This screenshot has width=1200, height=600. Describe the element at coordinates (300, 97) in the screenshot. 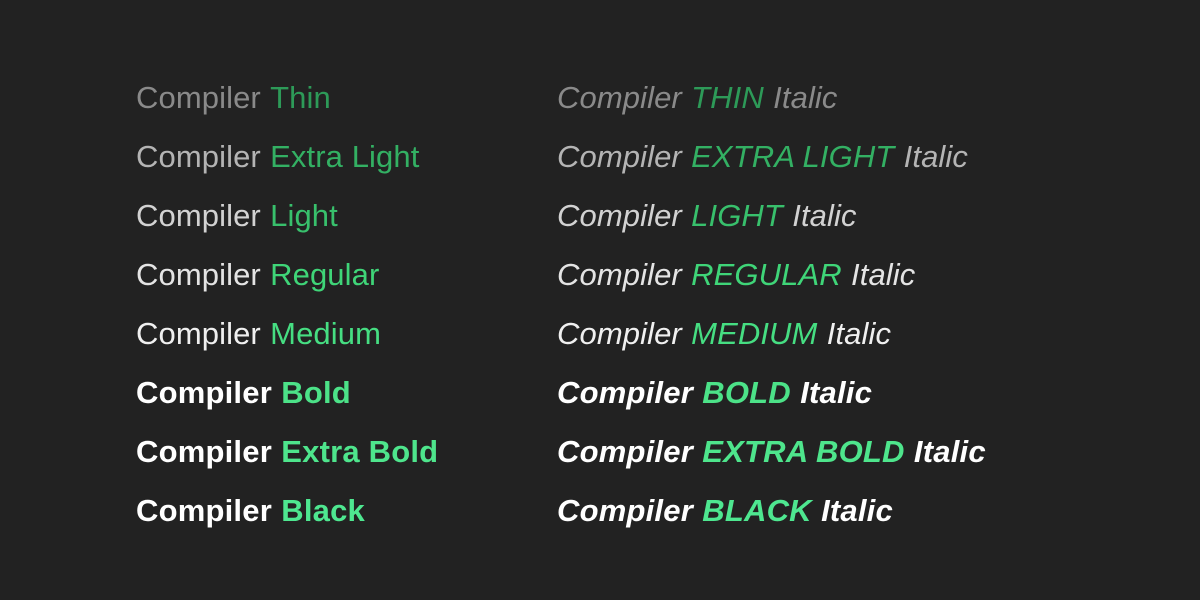

I see `weight-name: Thin` at that location.